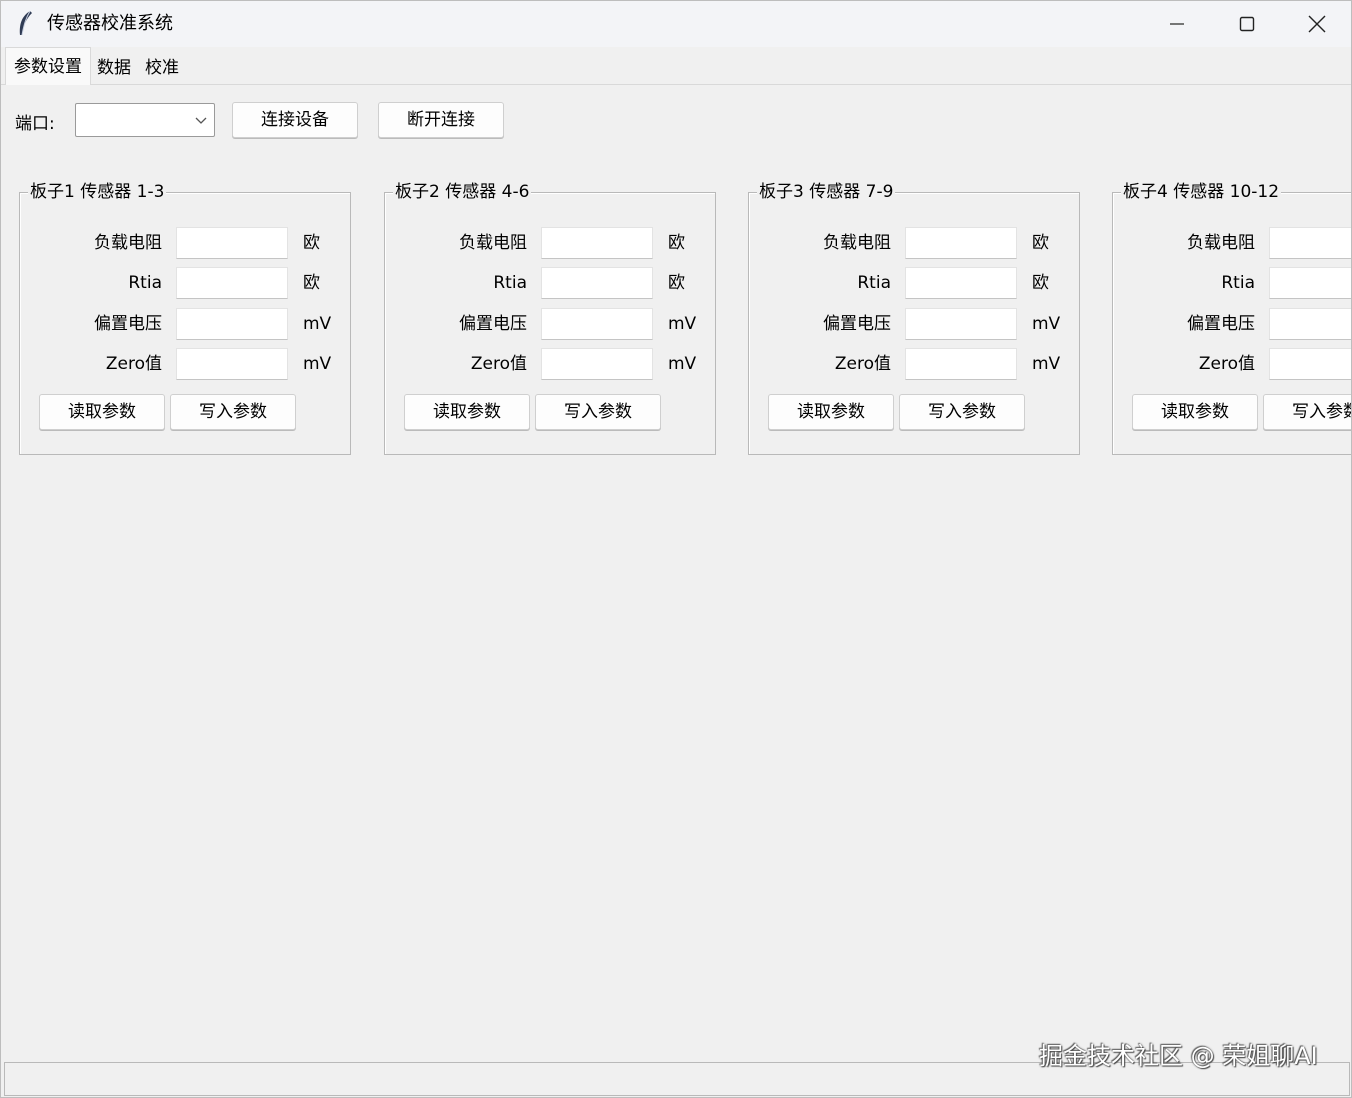 Image resolution: width=1352 pixels, height=1098 pixels. I want to click on close-button, so click(1316, 24).